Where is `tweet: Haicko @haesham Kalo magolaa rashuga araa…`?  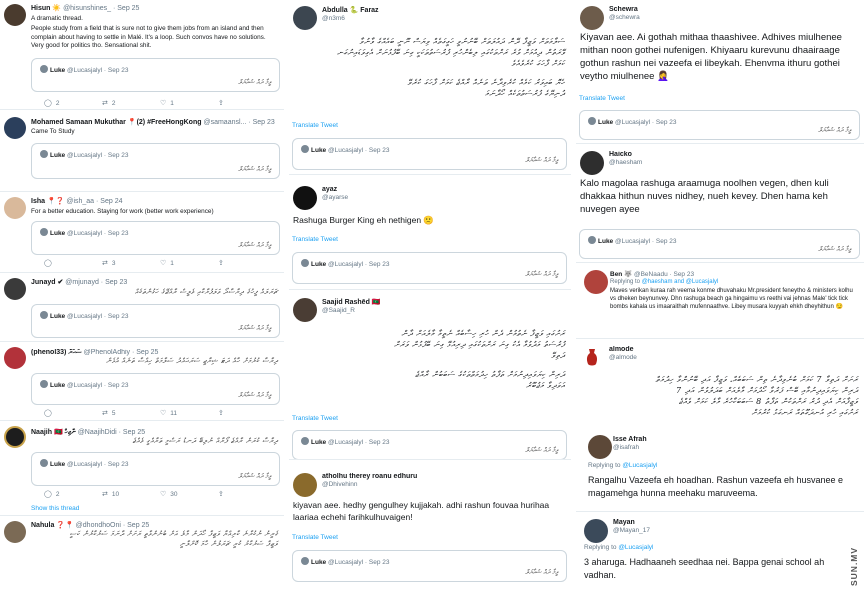 tweet: Haicko @haesham Kalo magolaa rashuga araa… is located at coordinates (720, 204).